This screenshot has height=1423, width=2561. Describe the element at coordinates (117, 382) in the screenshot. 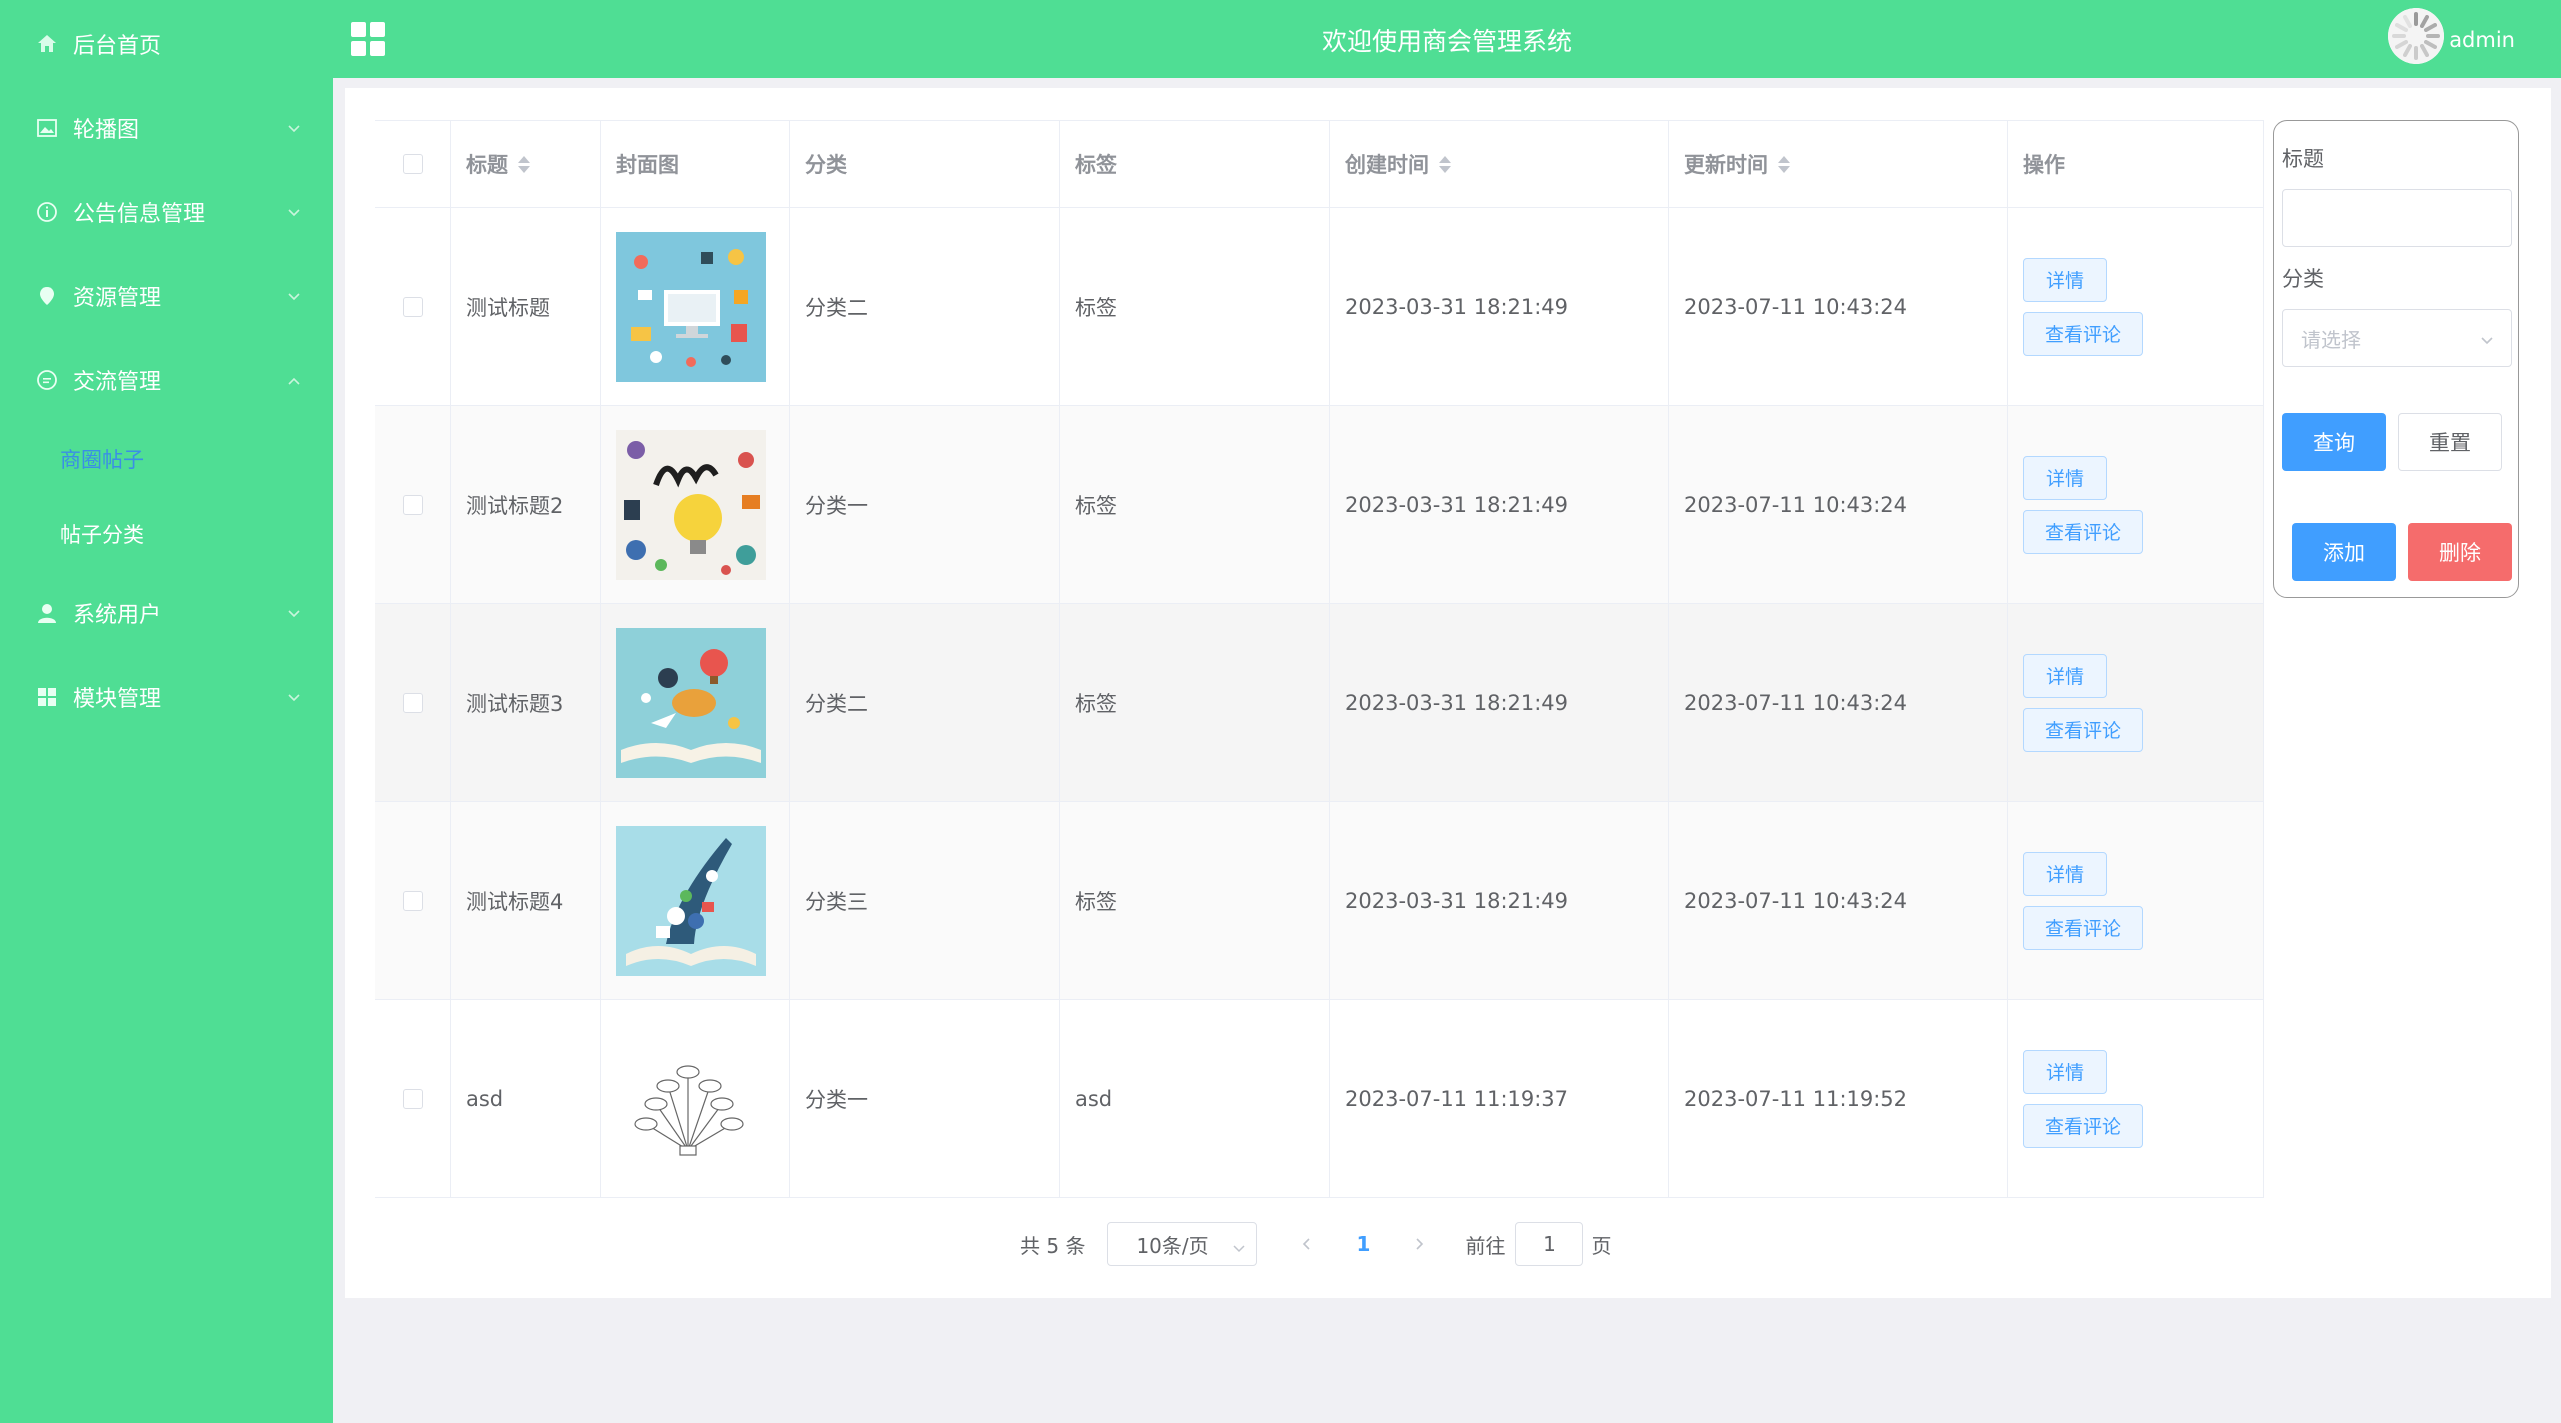

I see `sidebar-item-label: 交流管理` at that location.